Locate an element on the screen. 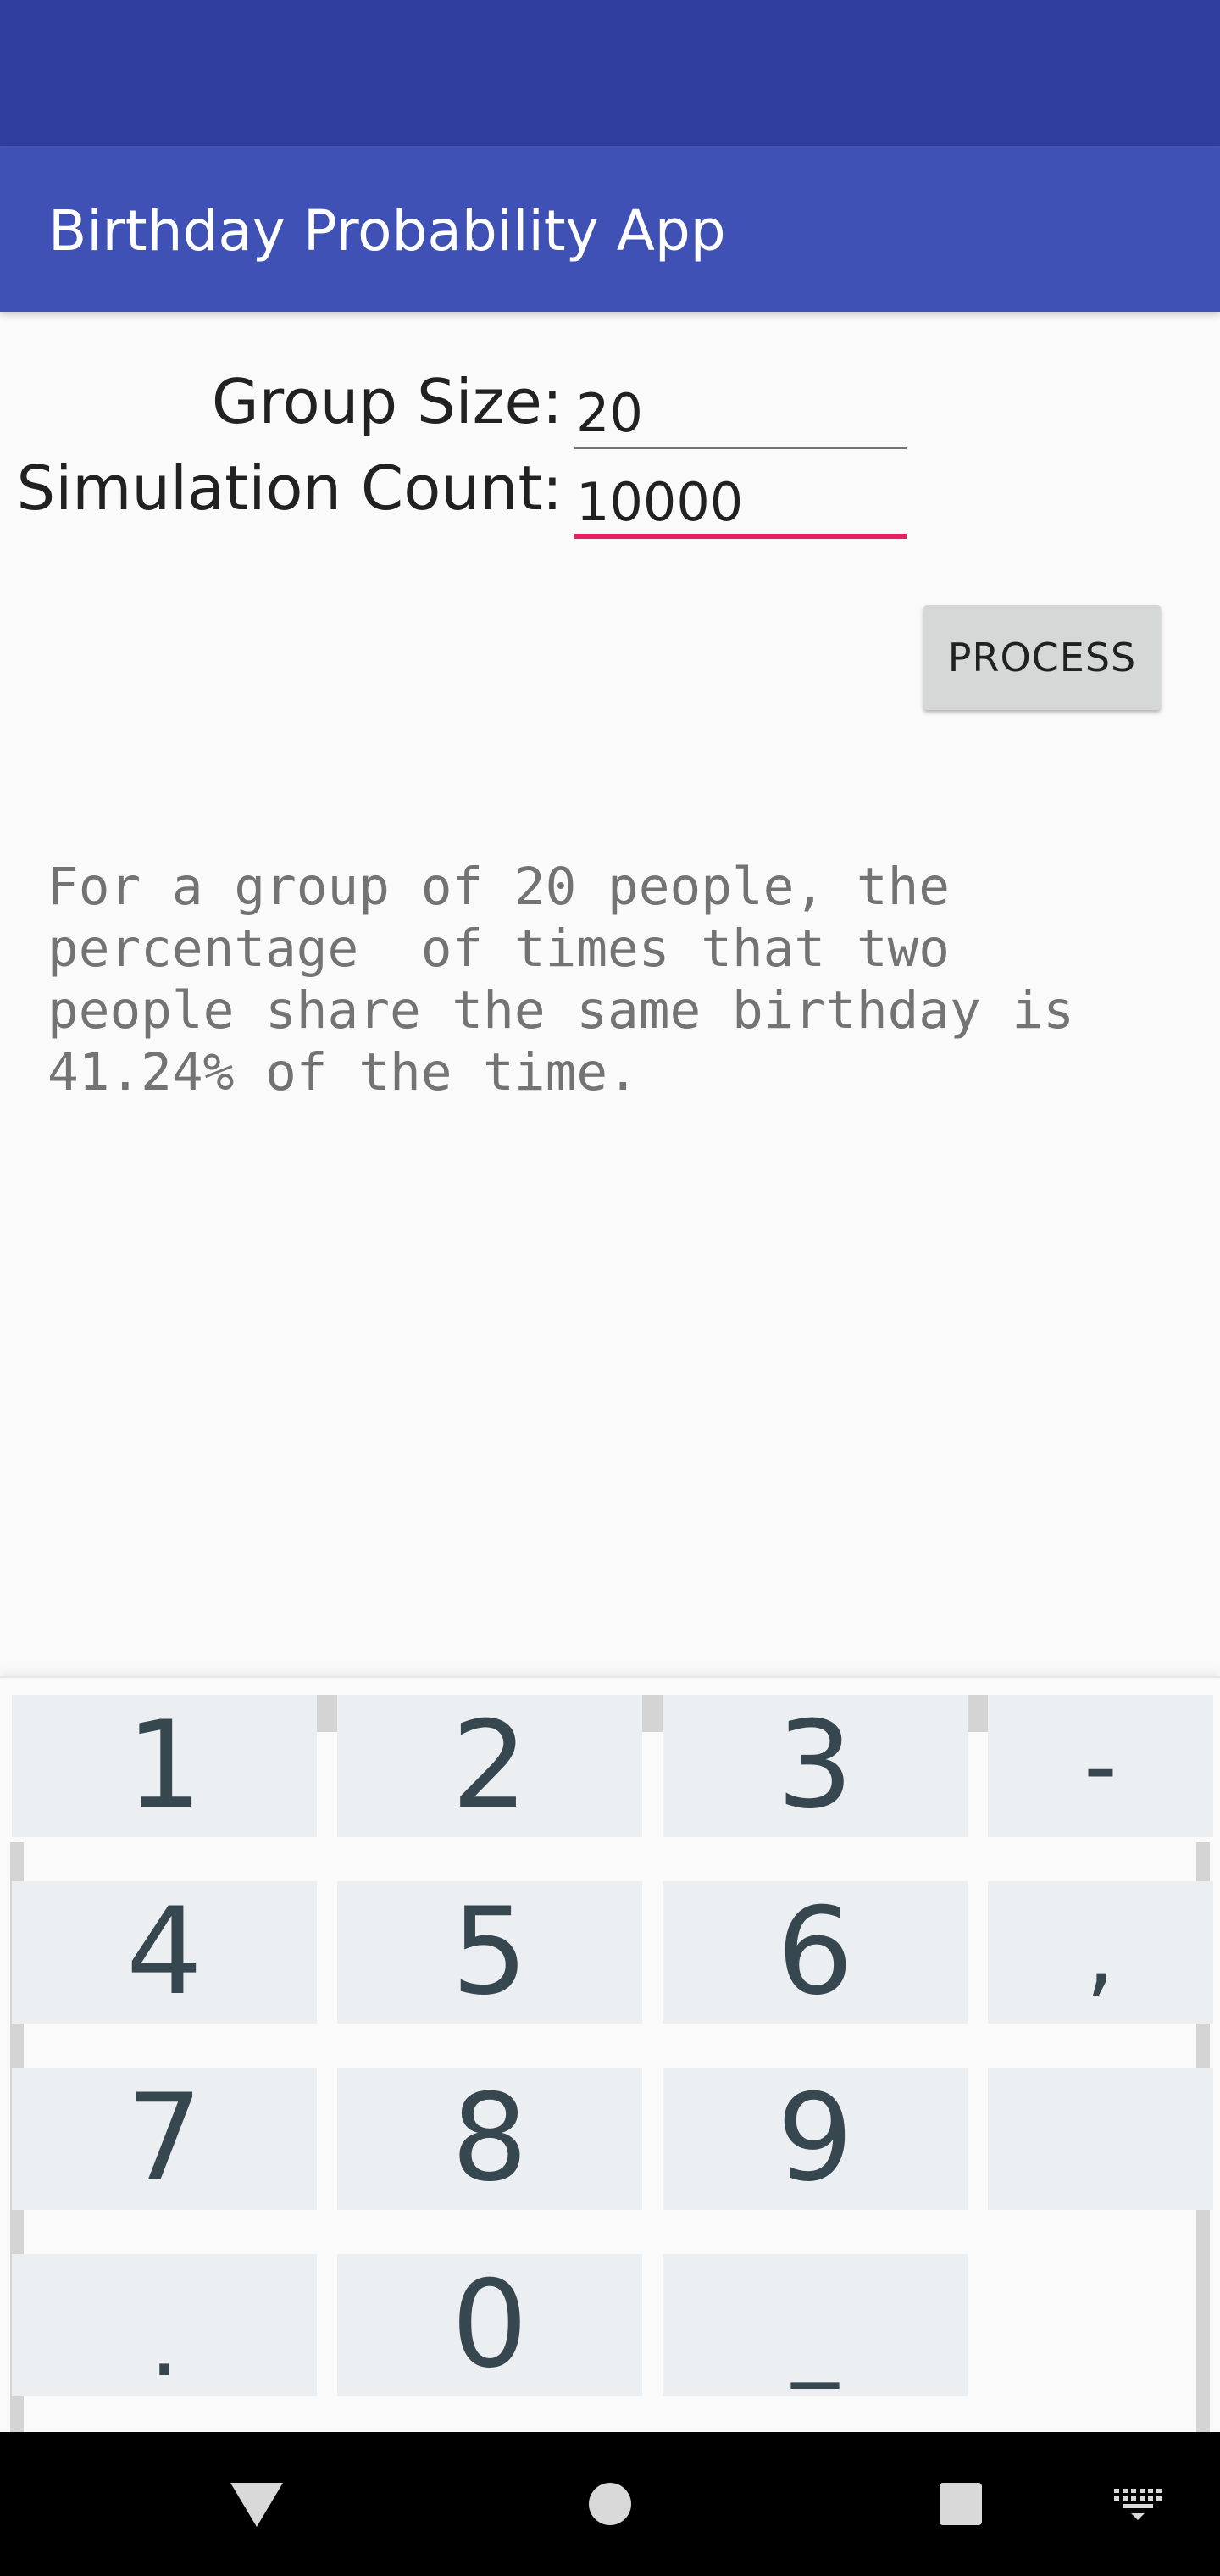  recents-button is located at coordinates (961, 2504).